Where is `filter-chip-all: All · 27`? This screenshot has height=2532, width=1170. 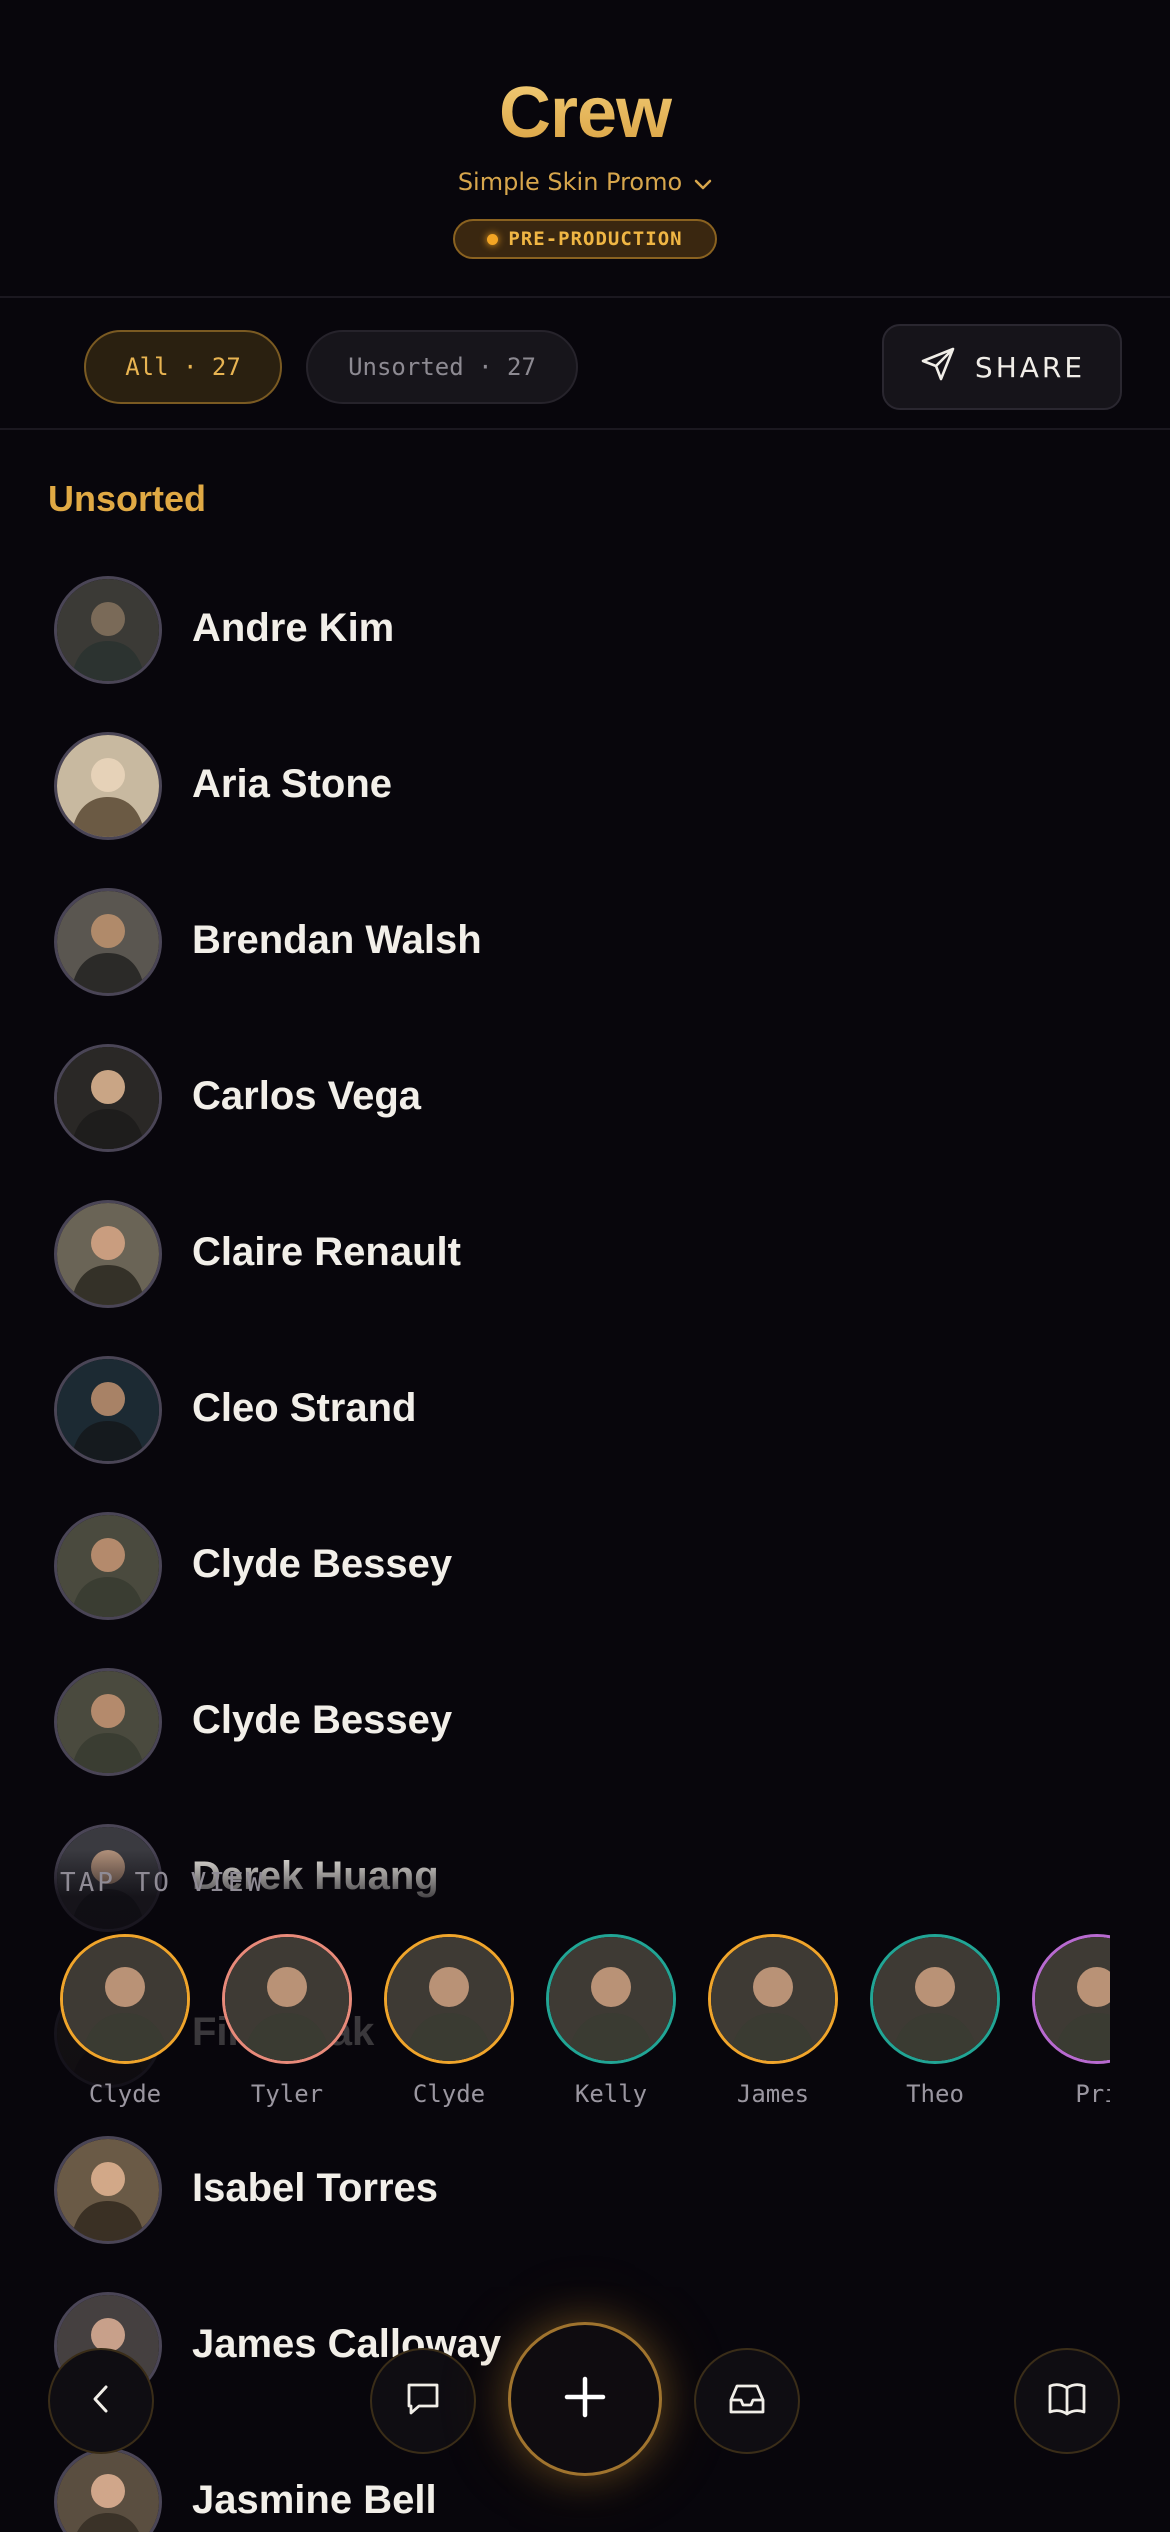 filter-chip-all: All · 27 is located at coordinates (183, 367).